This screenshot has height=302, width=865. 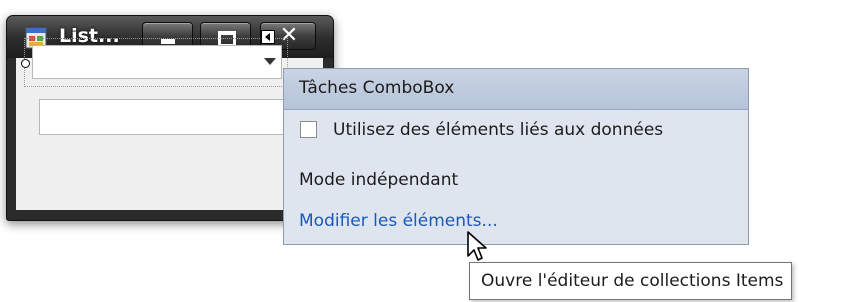 I want to click on tooltip-text: Ouvre l'éditeur de collections Items, so click(x=632, y=281).